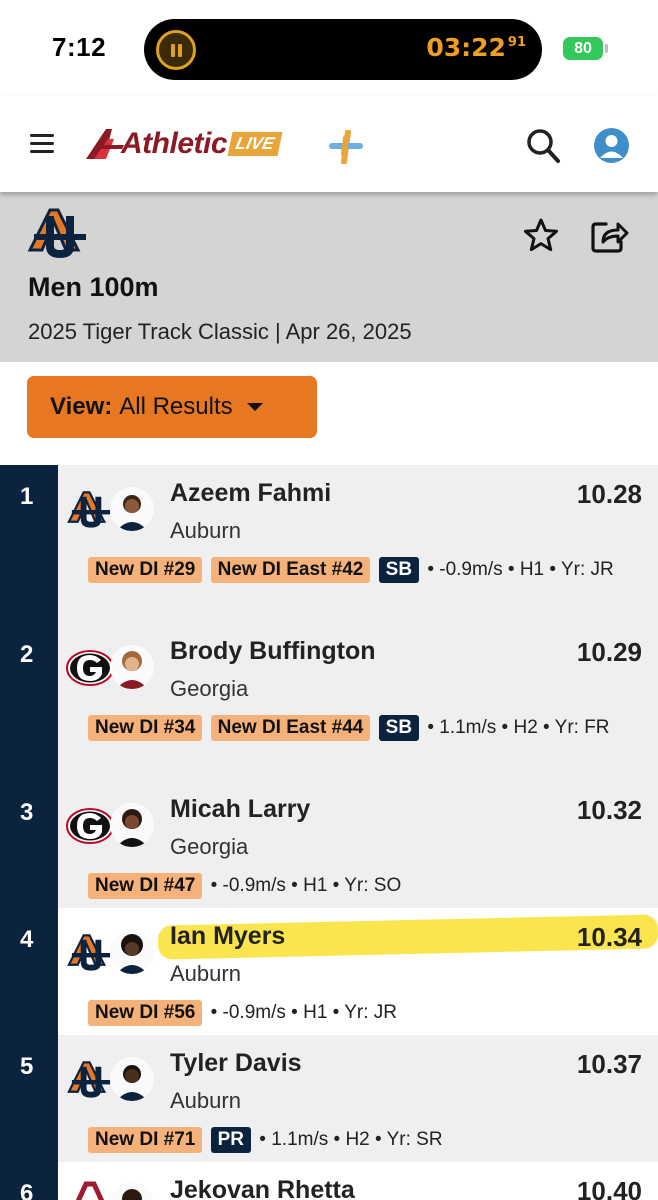 The height and width of the screenshot is (1200, 658). Describe the element at coordinates (518, 727) in the screenshot. I see `result-details: • 1.1m/s • H2 • Yr: FR` at that location.